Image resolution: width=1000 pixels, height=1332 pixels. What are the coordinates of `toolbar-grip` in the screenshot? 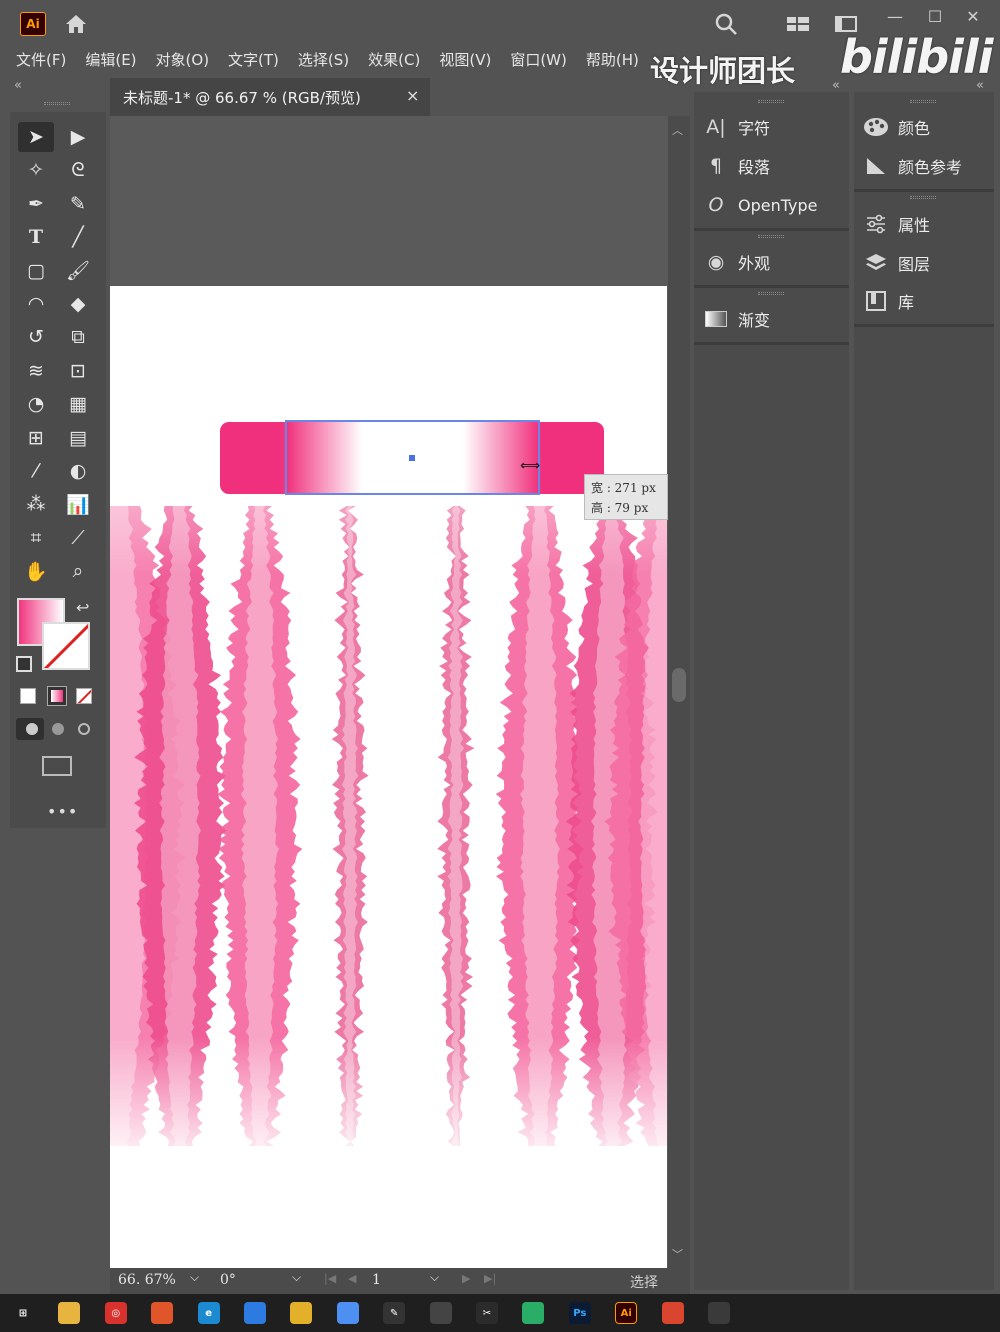 It's located at (57, 103).